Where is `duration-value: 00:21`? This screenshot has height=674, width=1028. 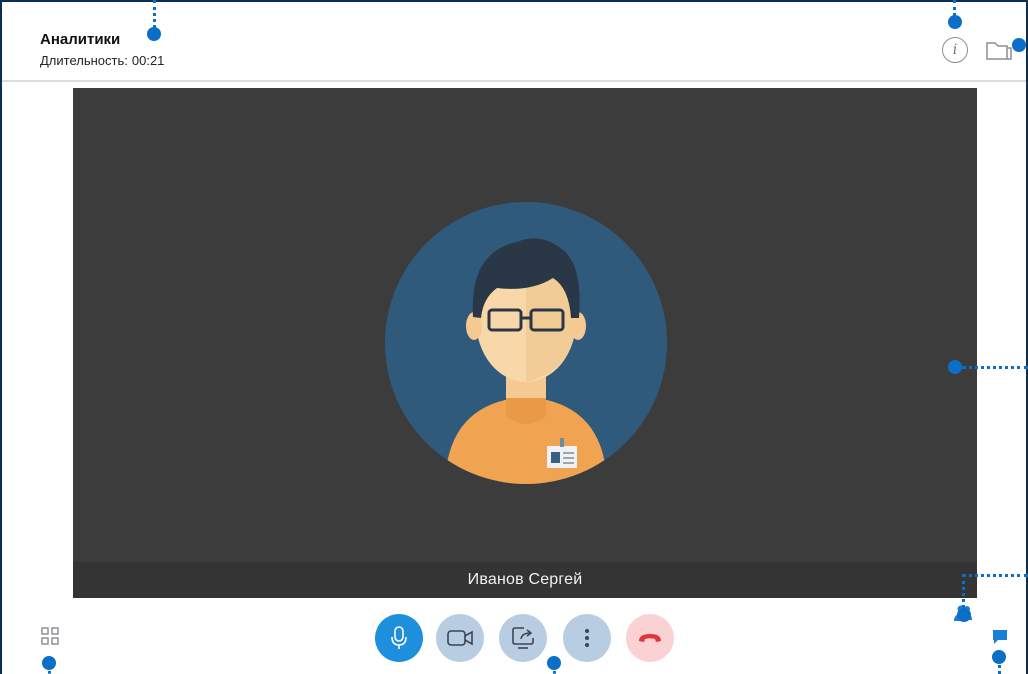
duration-value: 00:21 is located at coordinates (148, 60).